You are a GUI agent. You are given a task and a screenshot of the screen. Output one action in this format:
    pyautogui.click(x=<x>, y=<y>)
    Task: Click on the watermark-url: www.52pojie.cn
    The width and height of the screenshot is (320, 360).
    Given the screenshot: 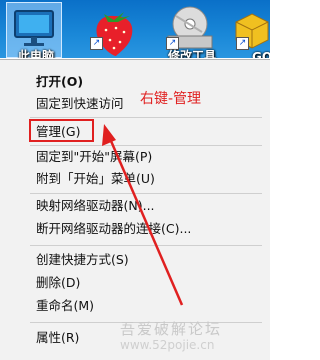 What is the action you would take?
    pyautogui.click(x=167, y=345)
    